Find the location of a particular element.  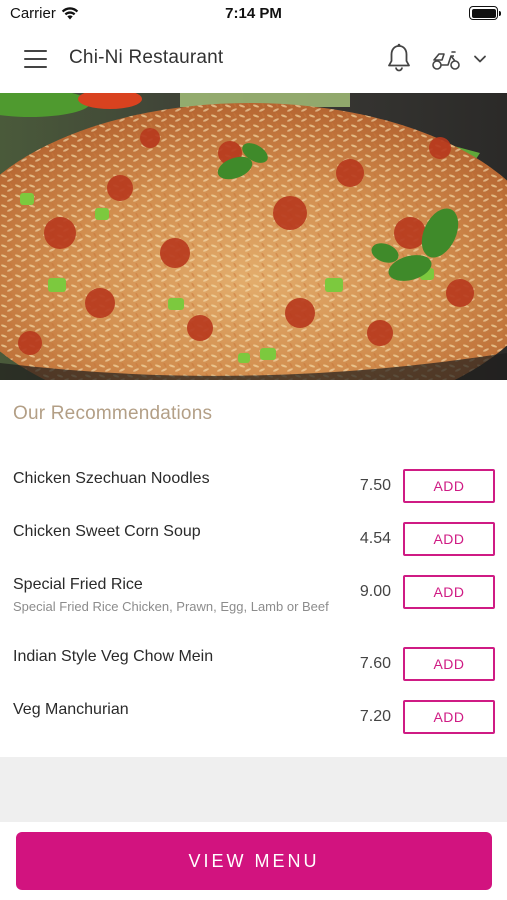

bell-icon is located at coordinates (399, 58).